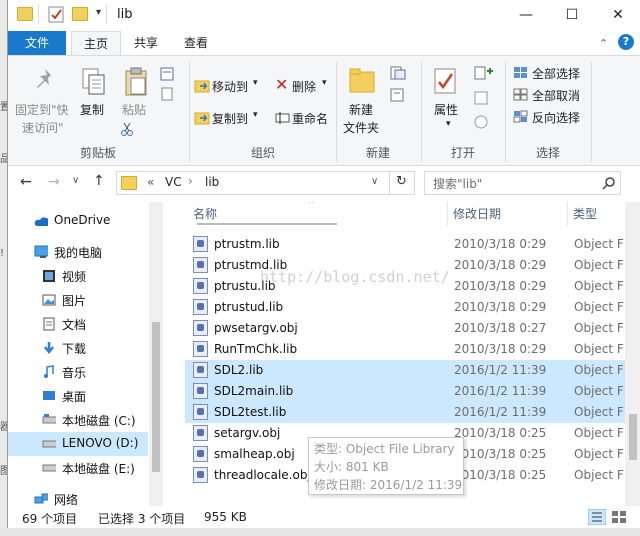  What do you see at coordinates (247, 433) in the screenshot?
I see `file-name: setargv.obj` at bounding box center [247, 433].